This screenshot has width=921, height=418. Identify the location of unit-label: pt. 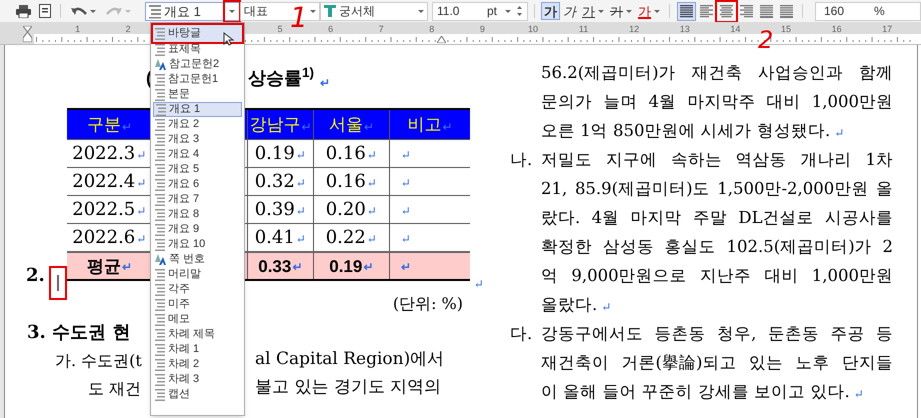
(492, 11).